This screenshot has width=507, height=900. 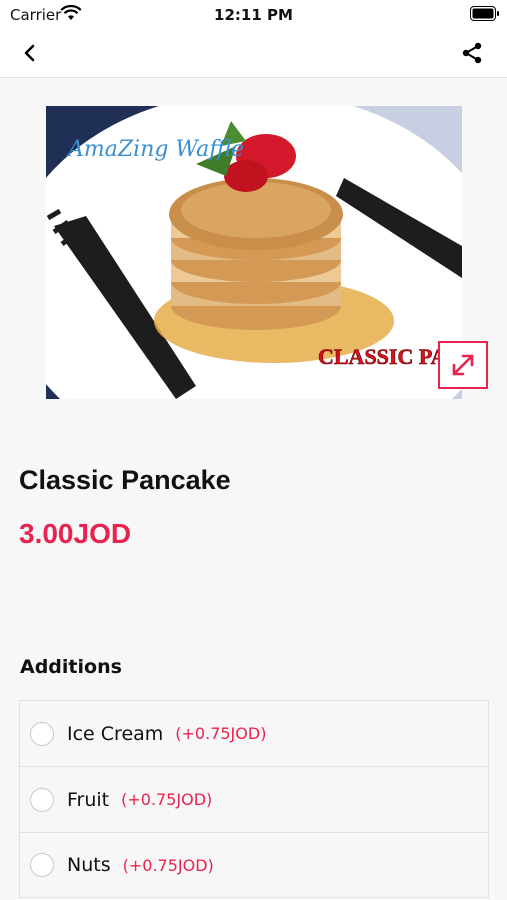 I want to click on addition-item-ice-cream: Ice Cream (+0.75JOD), so click(x=254, y=733).